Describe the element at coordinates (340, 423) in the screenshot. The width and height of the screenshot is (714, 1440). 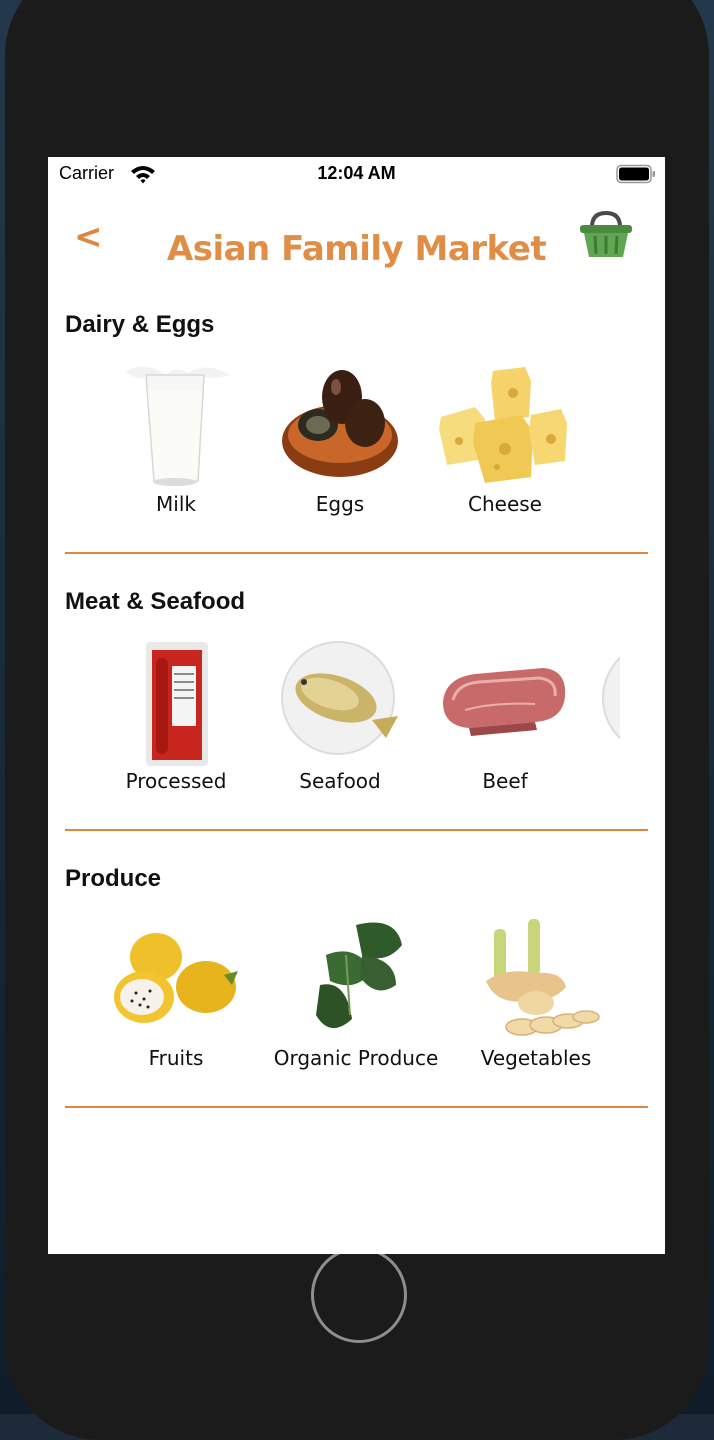
I see `eggs-bowl-image` at that location.